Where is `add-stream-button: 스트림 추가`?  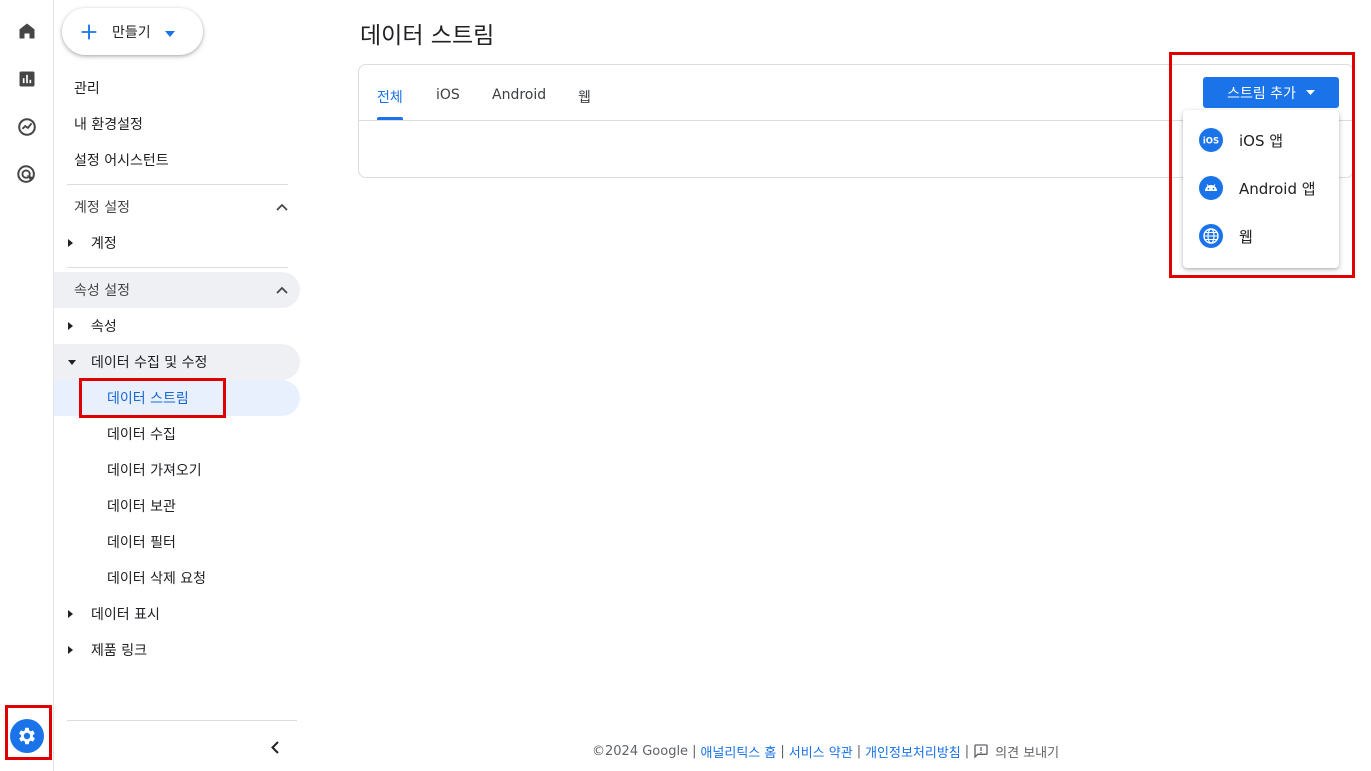 add-stream-button: 스트림 추가 is located at coordinates (1271, 92).